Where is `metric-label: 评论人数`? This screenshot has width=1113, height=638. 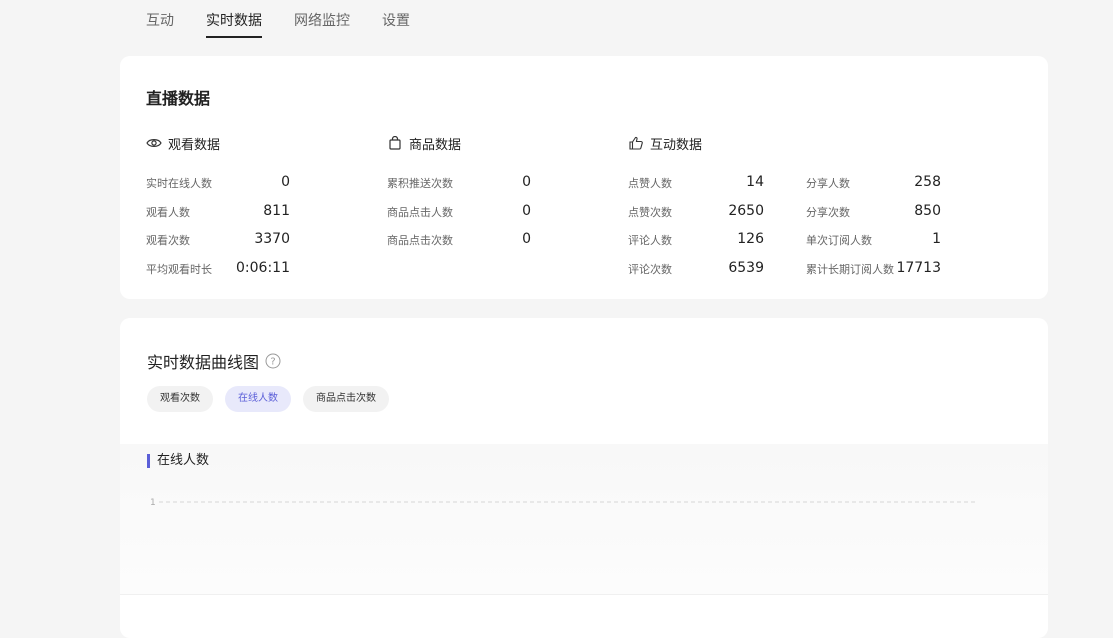
metric-label: 评论人数 is located at coordinates (650, 240).